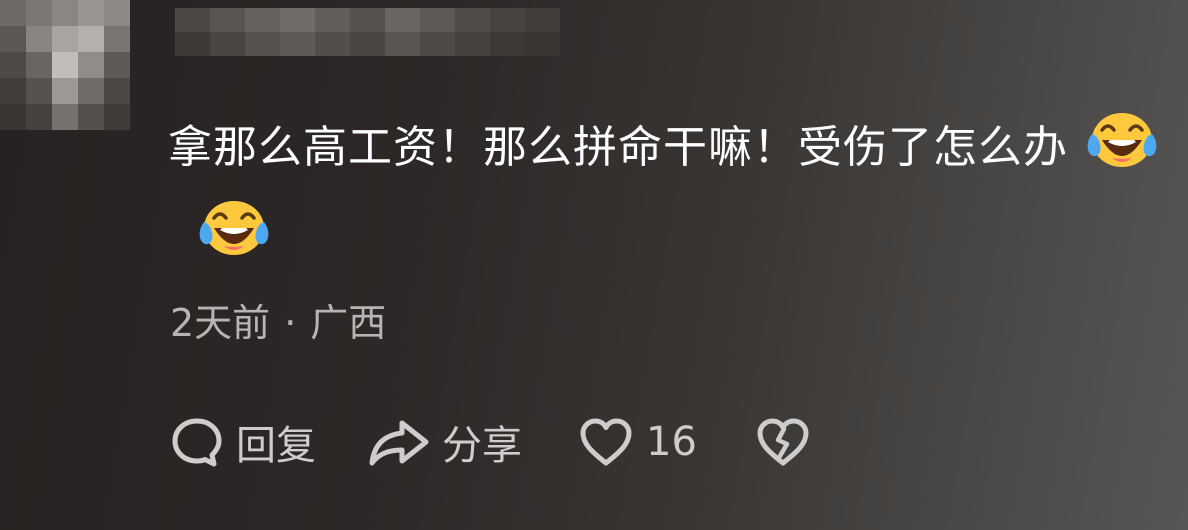 Image resolution: width=1188 pixels, height=530 pixels. I want to click on broken-heart-icon, so click(783, 442).